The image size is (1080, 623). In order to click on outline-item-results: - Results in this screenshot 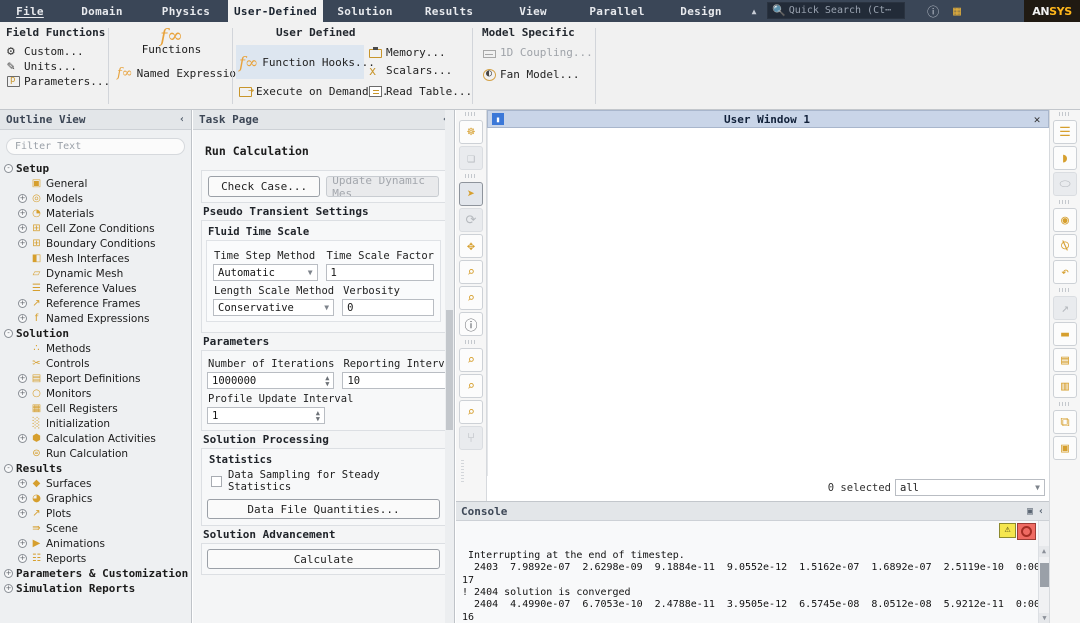, I will do `click(96, 468)`.